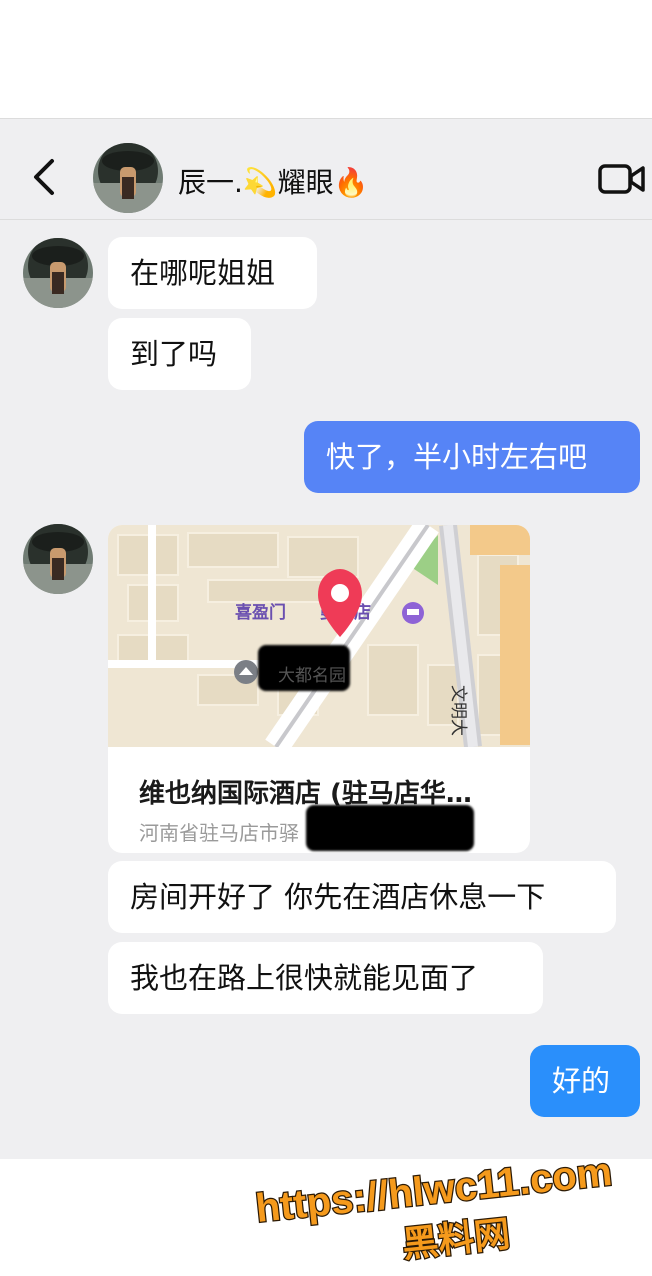 This screenshot has width=652, height=1276. Describe the element at coordinates (458, 710) in the screenshot. I see `map-label-road: 文明大` at that location.